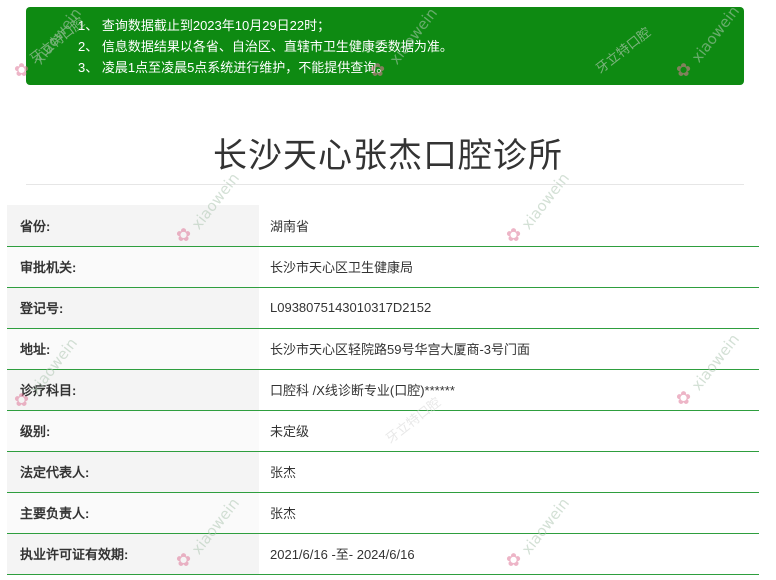 This screenshot has height=580, width=776. I want to click on table-row: 省份: 湖南省, so click(383, 226).